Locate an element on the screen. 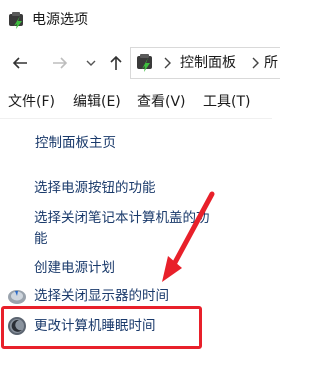  breadcrumb-control-panel: 控制面板 is located at coordinates (208, 63).